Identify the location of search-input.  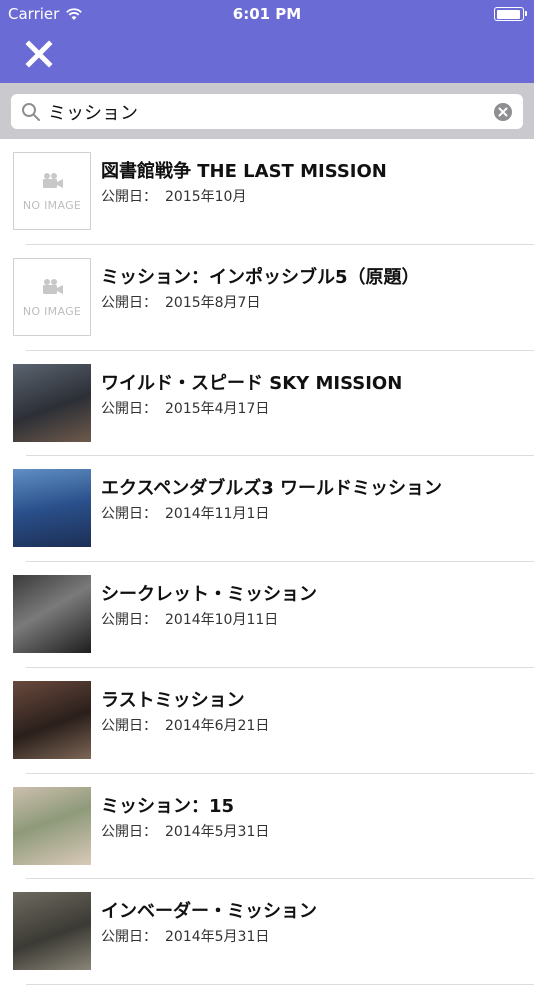
(268, 111).